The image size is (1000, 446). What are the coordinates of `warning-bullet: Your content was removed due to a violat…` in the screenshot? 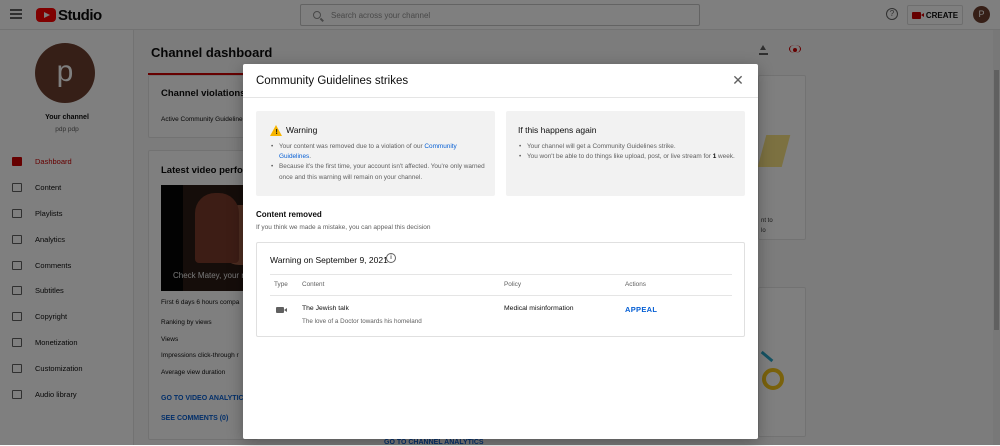 It's located at (380, 152).